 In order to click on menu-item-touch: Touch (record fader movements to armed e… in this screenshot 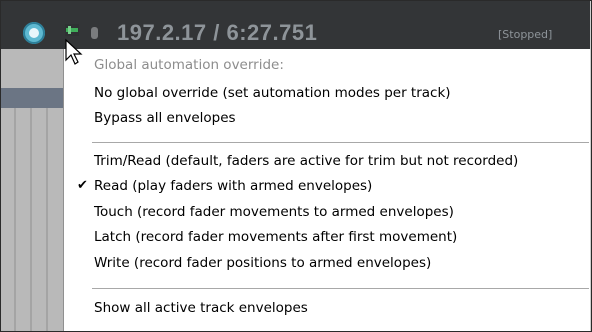, I will do `click(274, 212)`.